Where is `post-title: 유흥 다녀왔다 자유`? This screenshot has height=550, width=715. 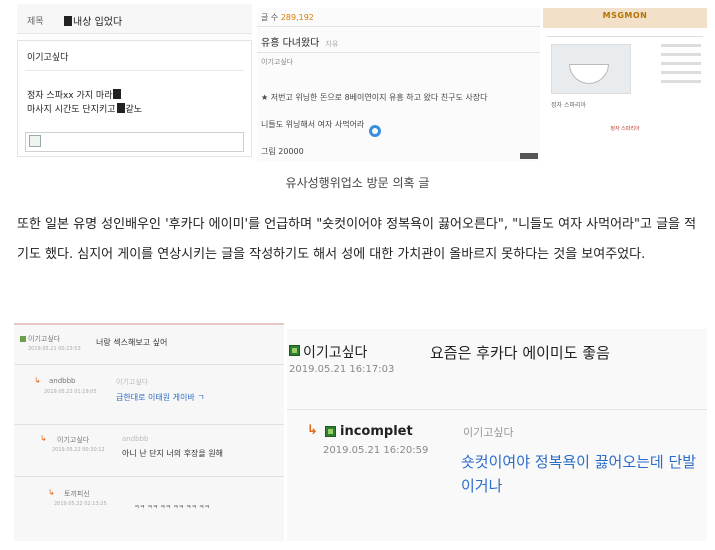 post-title: 유흥 다녀왔다 자유 is located at coordinates (299, 41).